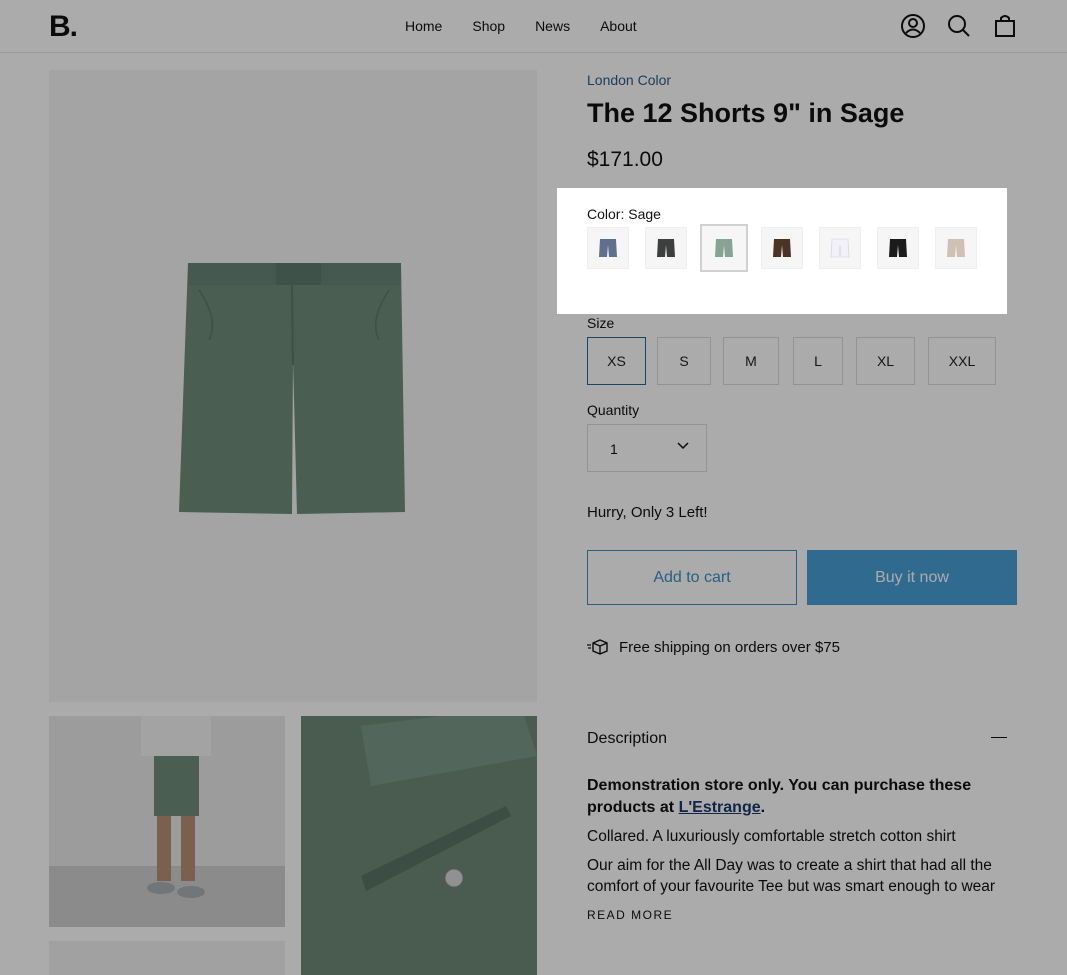 Image resolution: width=1067 pixels, height=975 pixels. I want to click on buy-now-button: Buy it now, so click(912, 577).